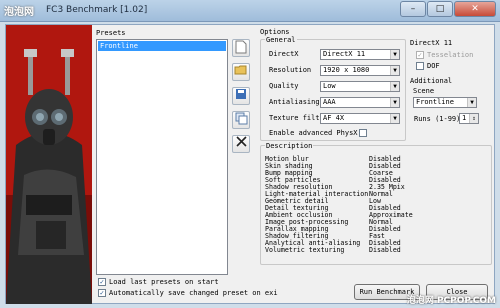  Describe the element at coordinates (431, 81) in the screenshot. I see `additional-group-title: Additional` at that location.